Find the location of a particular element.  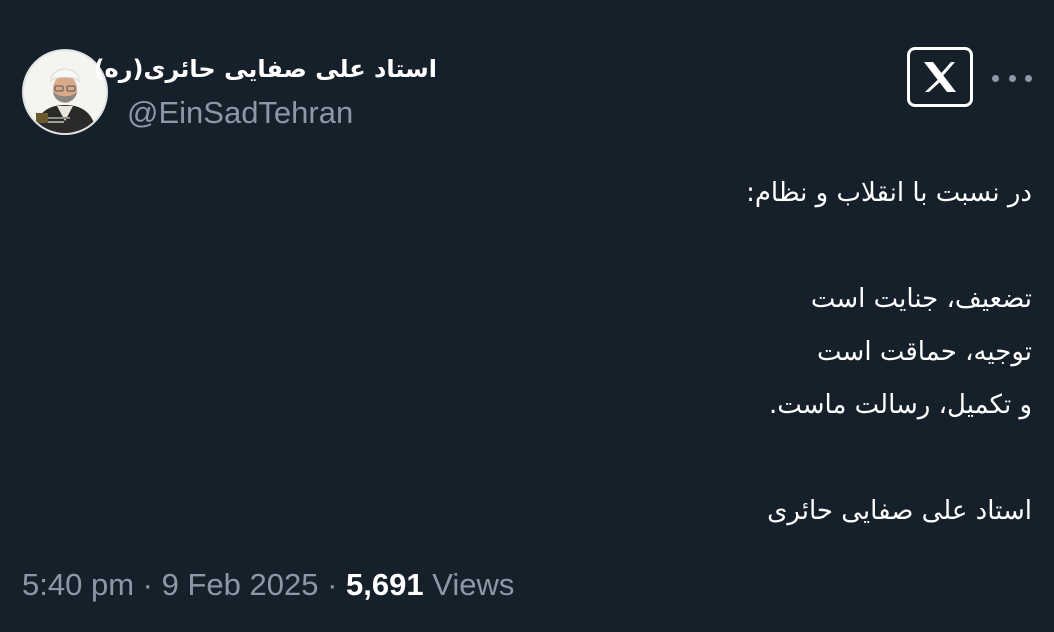

display-name: استاد علی صفایی حائری(ره) is located at coordinates (265, 69).